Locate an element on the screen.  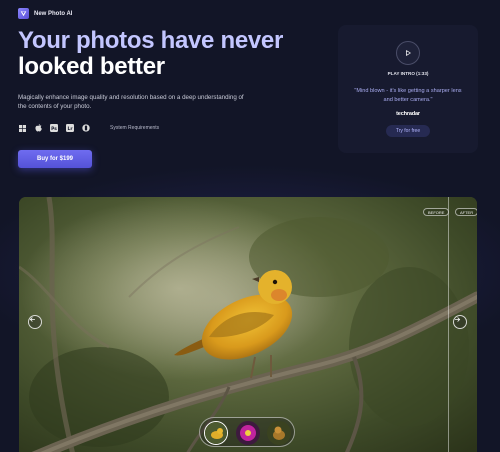
svg-text: Ps is located at coordinates (54, 129).